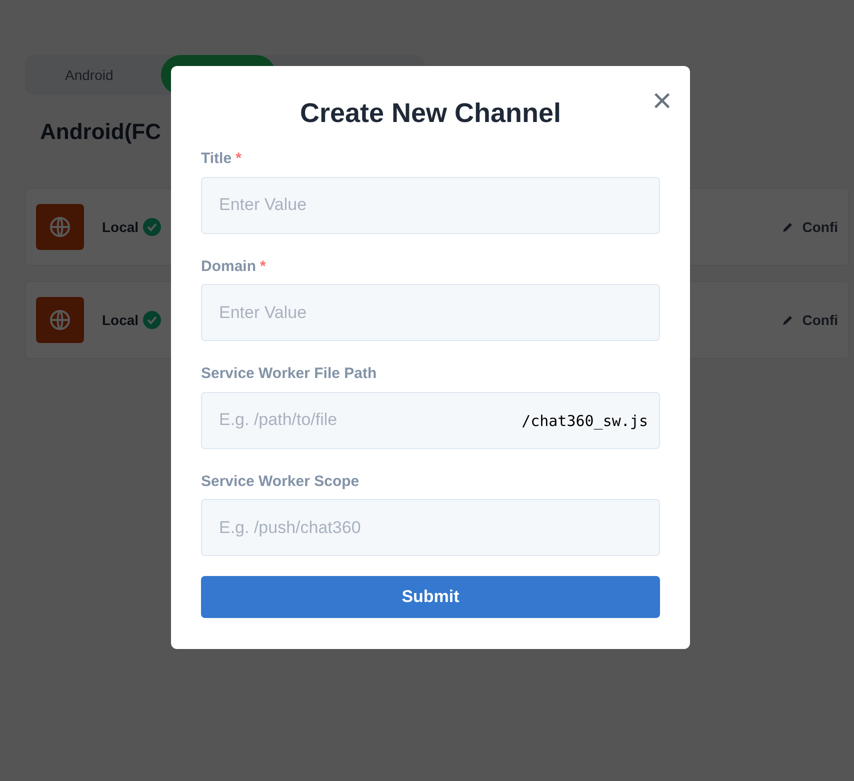 Image resolution: width=854 pixels, height=781 pixels. Describe the element at coordinates (101, 132) in the screenshot. I see `page-heading: Android(FC` at that location.